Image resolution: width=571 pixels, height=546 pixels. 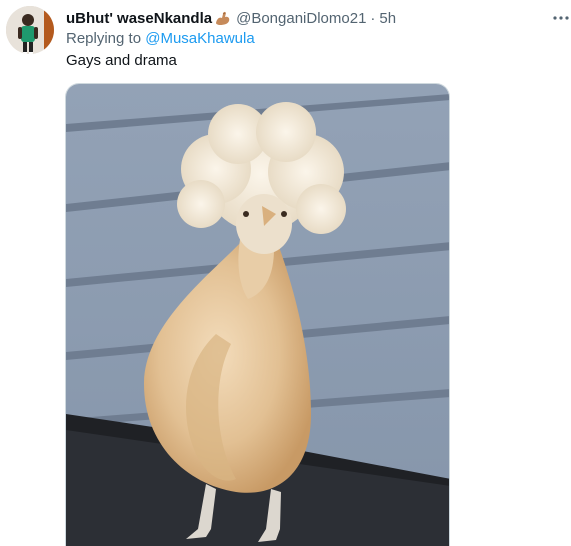 I want to click on tweet-timestamp: 5h, so click(x=387, y=18).